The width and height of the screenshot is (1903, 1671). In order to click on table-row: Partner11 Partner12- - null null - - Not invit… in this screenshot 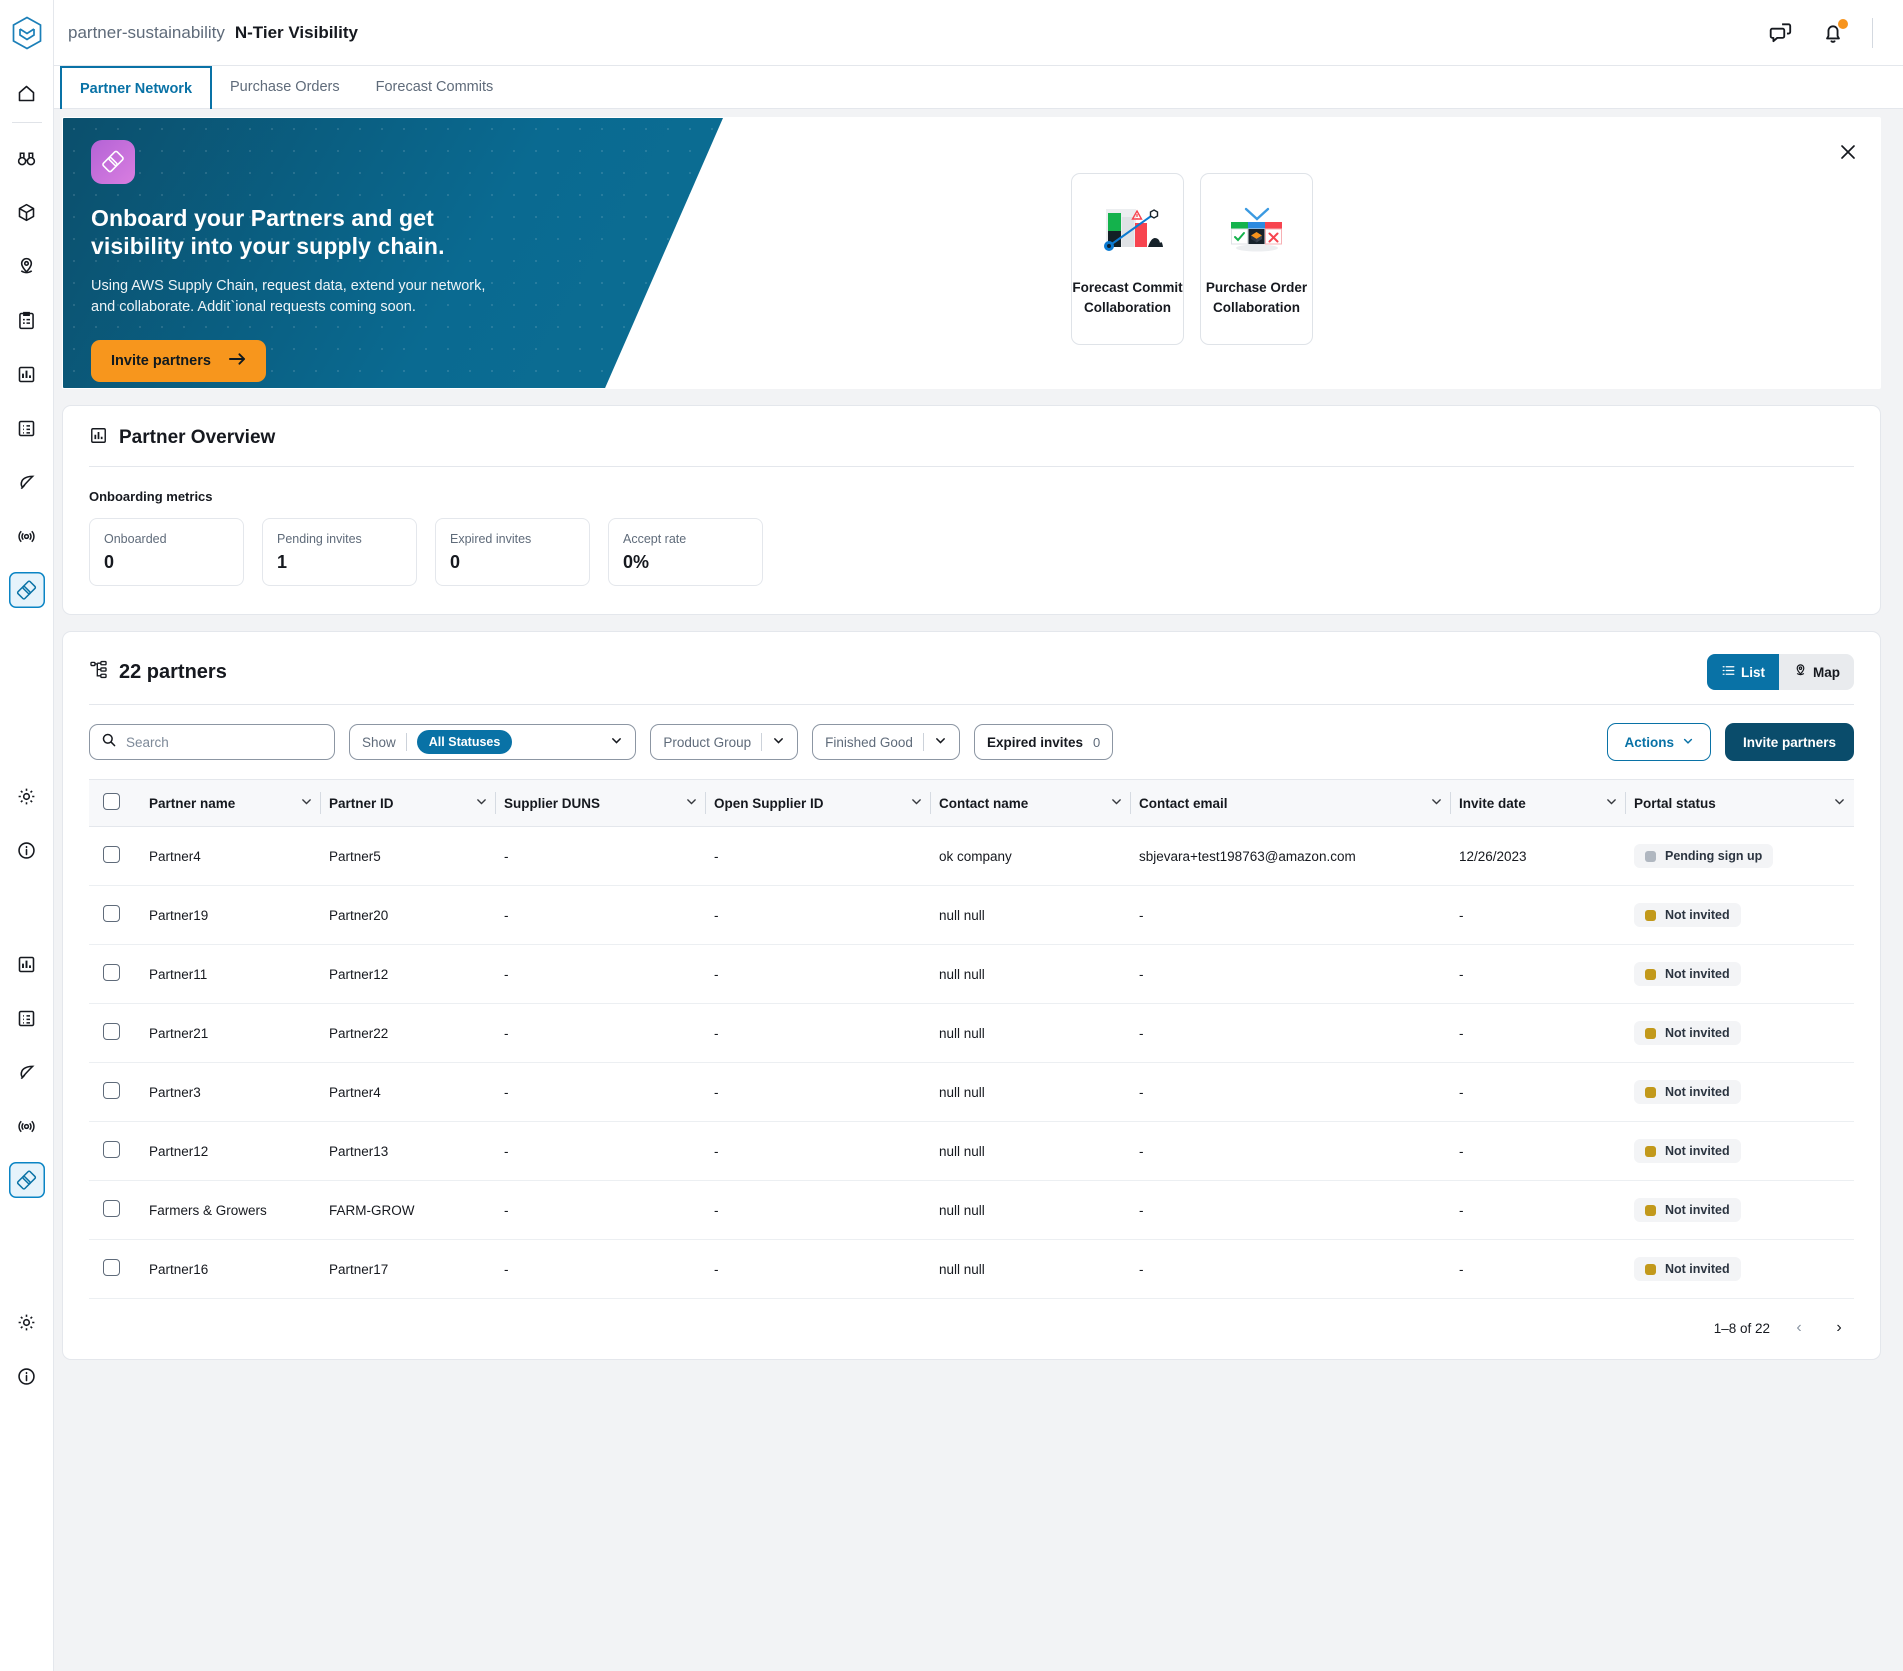, I will do `click(971, 974)`.